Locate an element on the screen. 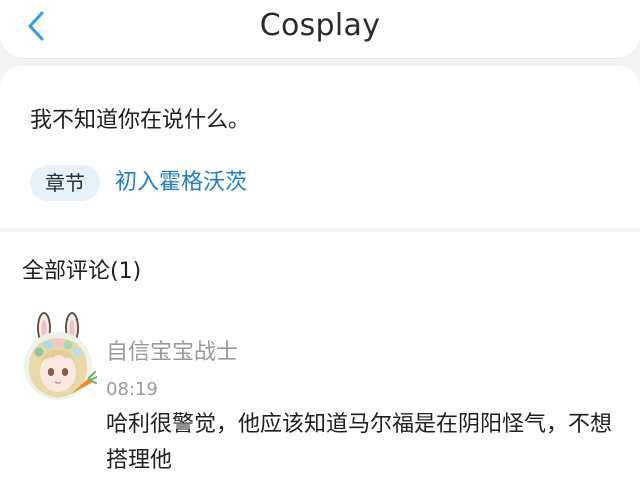 Image resolution: width=640 pixels, height=500 pixels. header-bar: Cosplay is located at coordinates (320, 29).